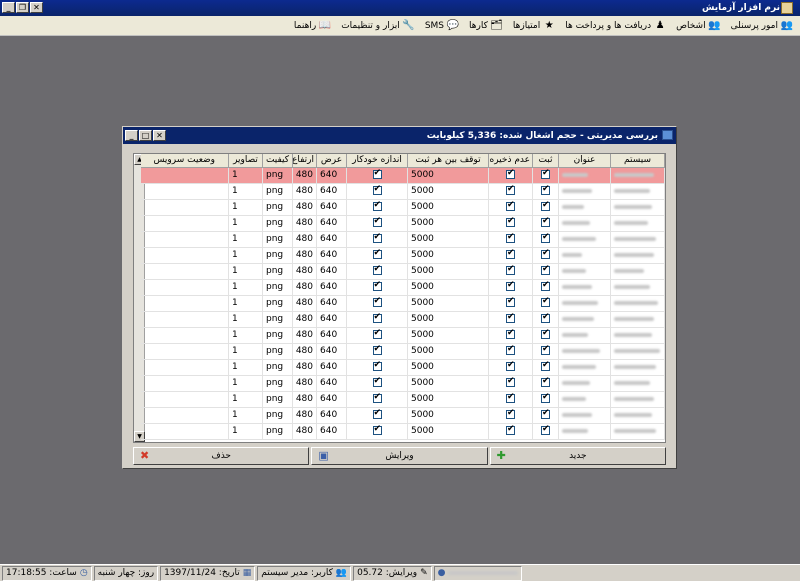 The image size is (800, 581). What do you see at coordinates (8, 7) in the screenshot?
I see `minimize-icon: _` at bounding box center [8, 7].